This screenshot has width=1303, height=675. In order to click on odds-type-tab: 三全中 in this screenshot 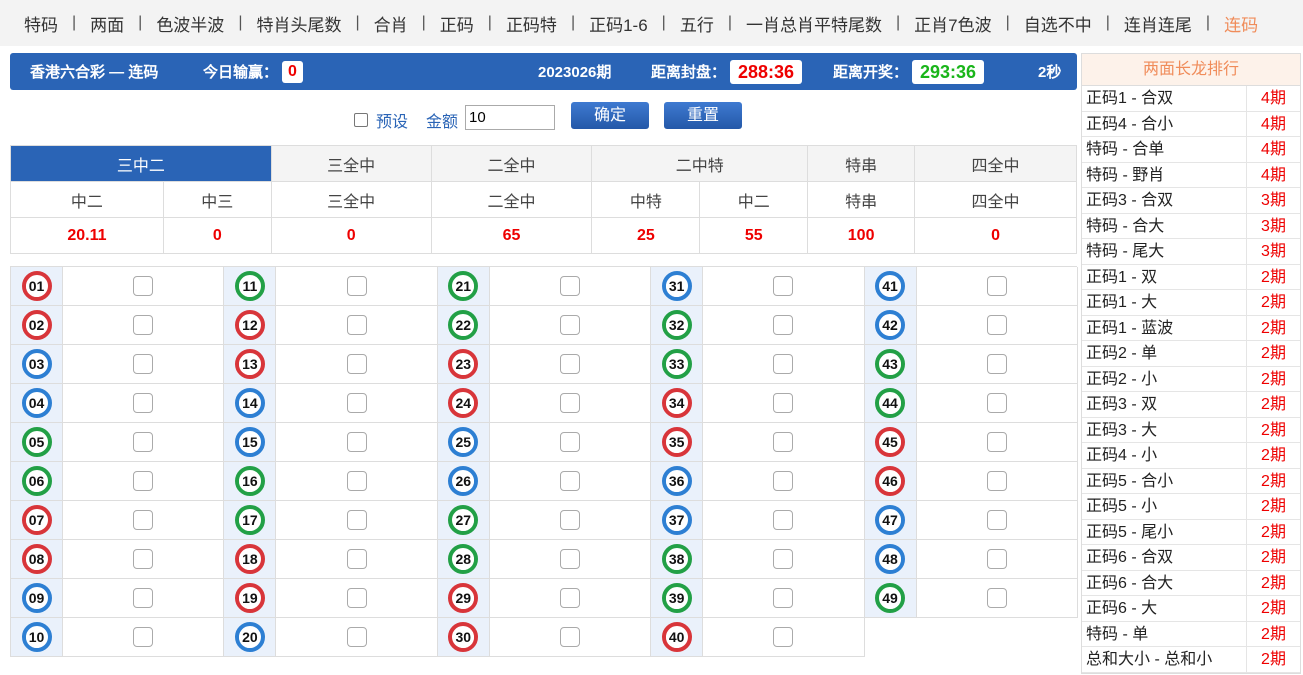, I will do `click(351, 163)`.